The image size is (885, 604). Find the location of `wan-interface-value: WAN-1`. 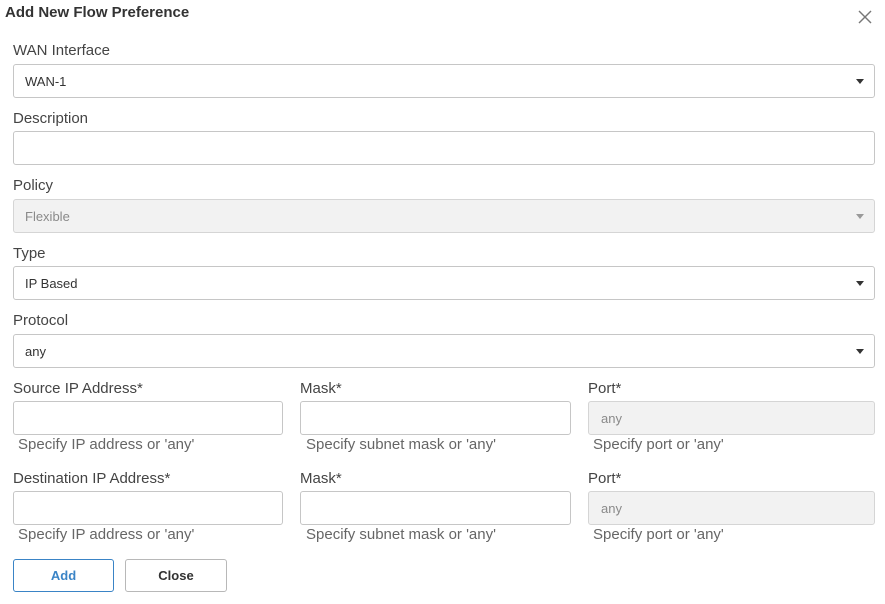

wan-interface-value: WAN-1 is located at coordinates (46, 81).